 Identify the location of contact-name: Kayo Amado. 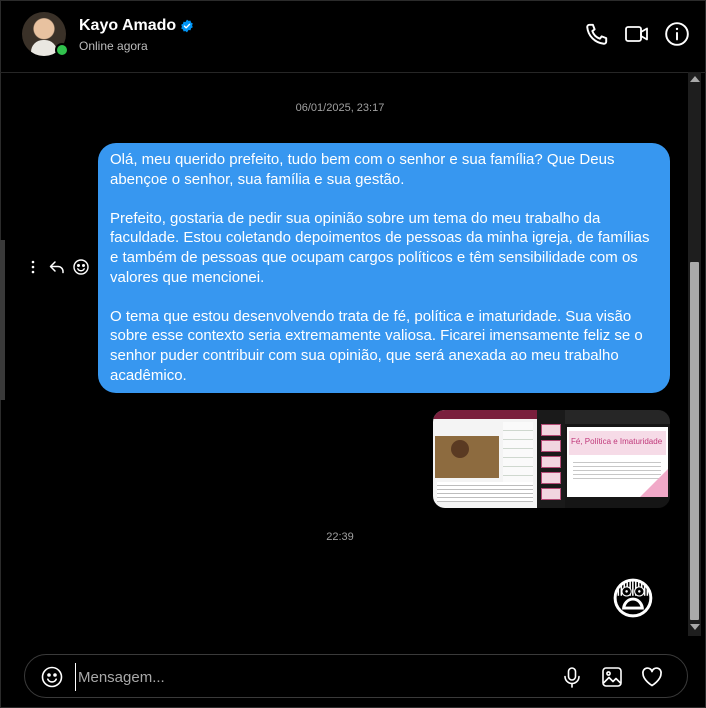
(127, 26).